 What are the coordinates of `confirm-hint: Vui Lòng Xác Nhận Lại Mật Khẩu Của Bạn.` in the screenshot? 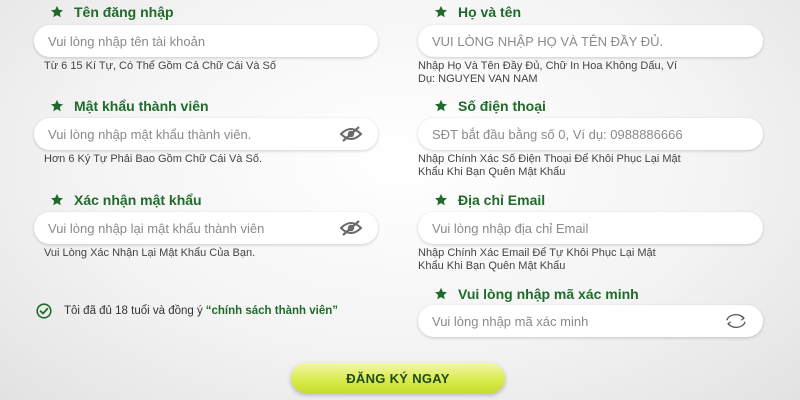 It's located at (150, 253).